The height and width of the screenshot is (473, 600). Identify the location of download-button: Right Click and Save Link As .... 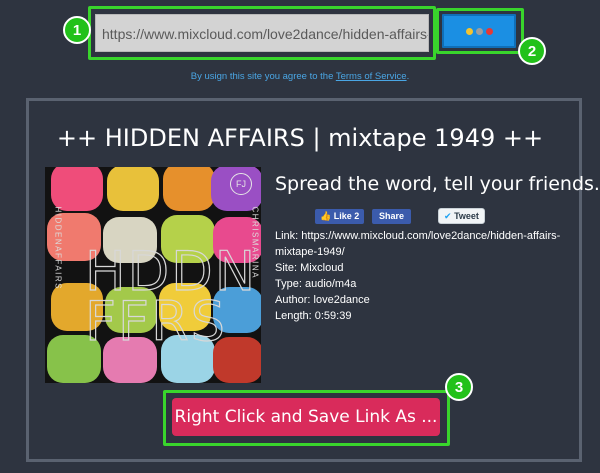
(306, 417).